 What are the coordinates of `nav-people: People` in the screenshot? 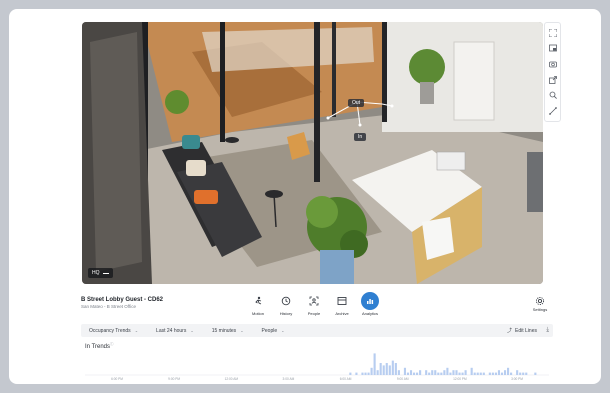 It's located at (314, 304).